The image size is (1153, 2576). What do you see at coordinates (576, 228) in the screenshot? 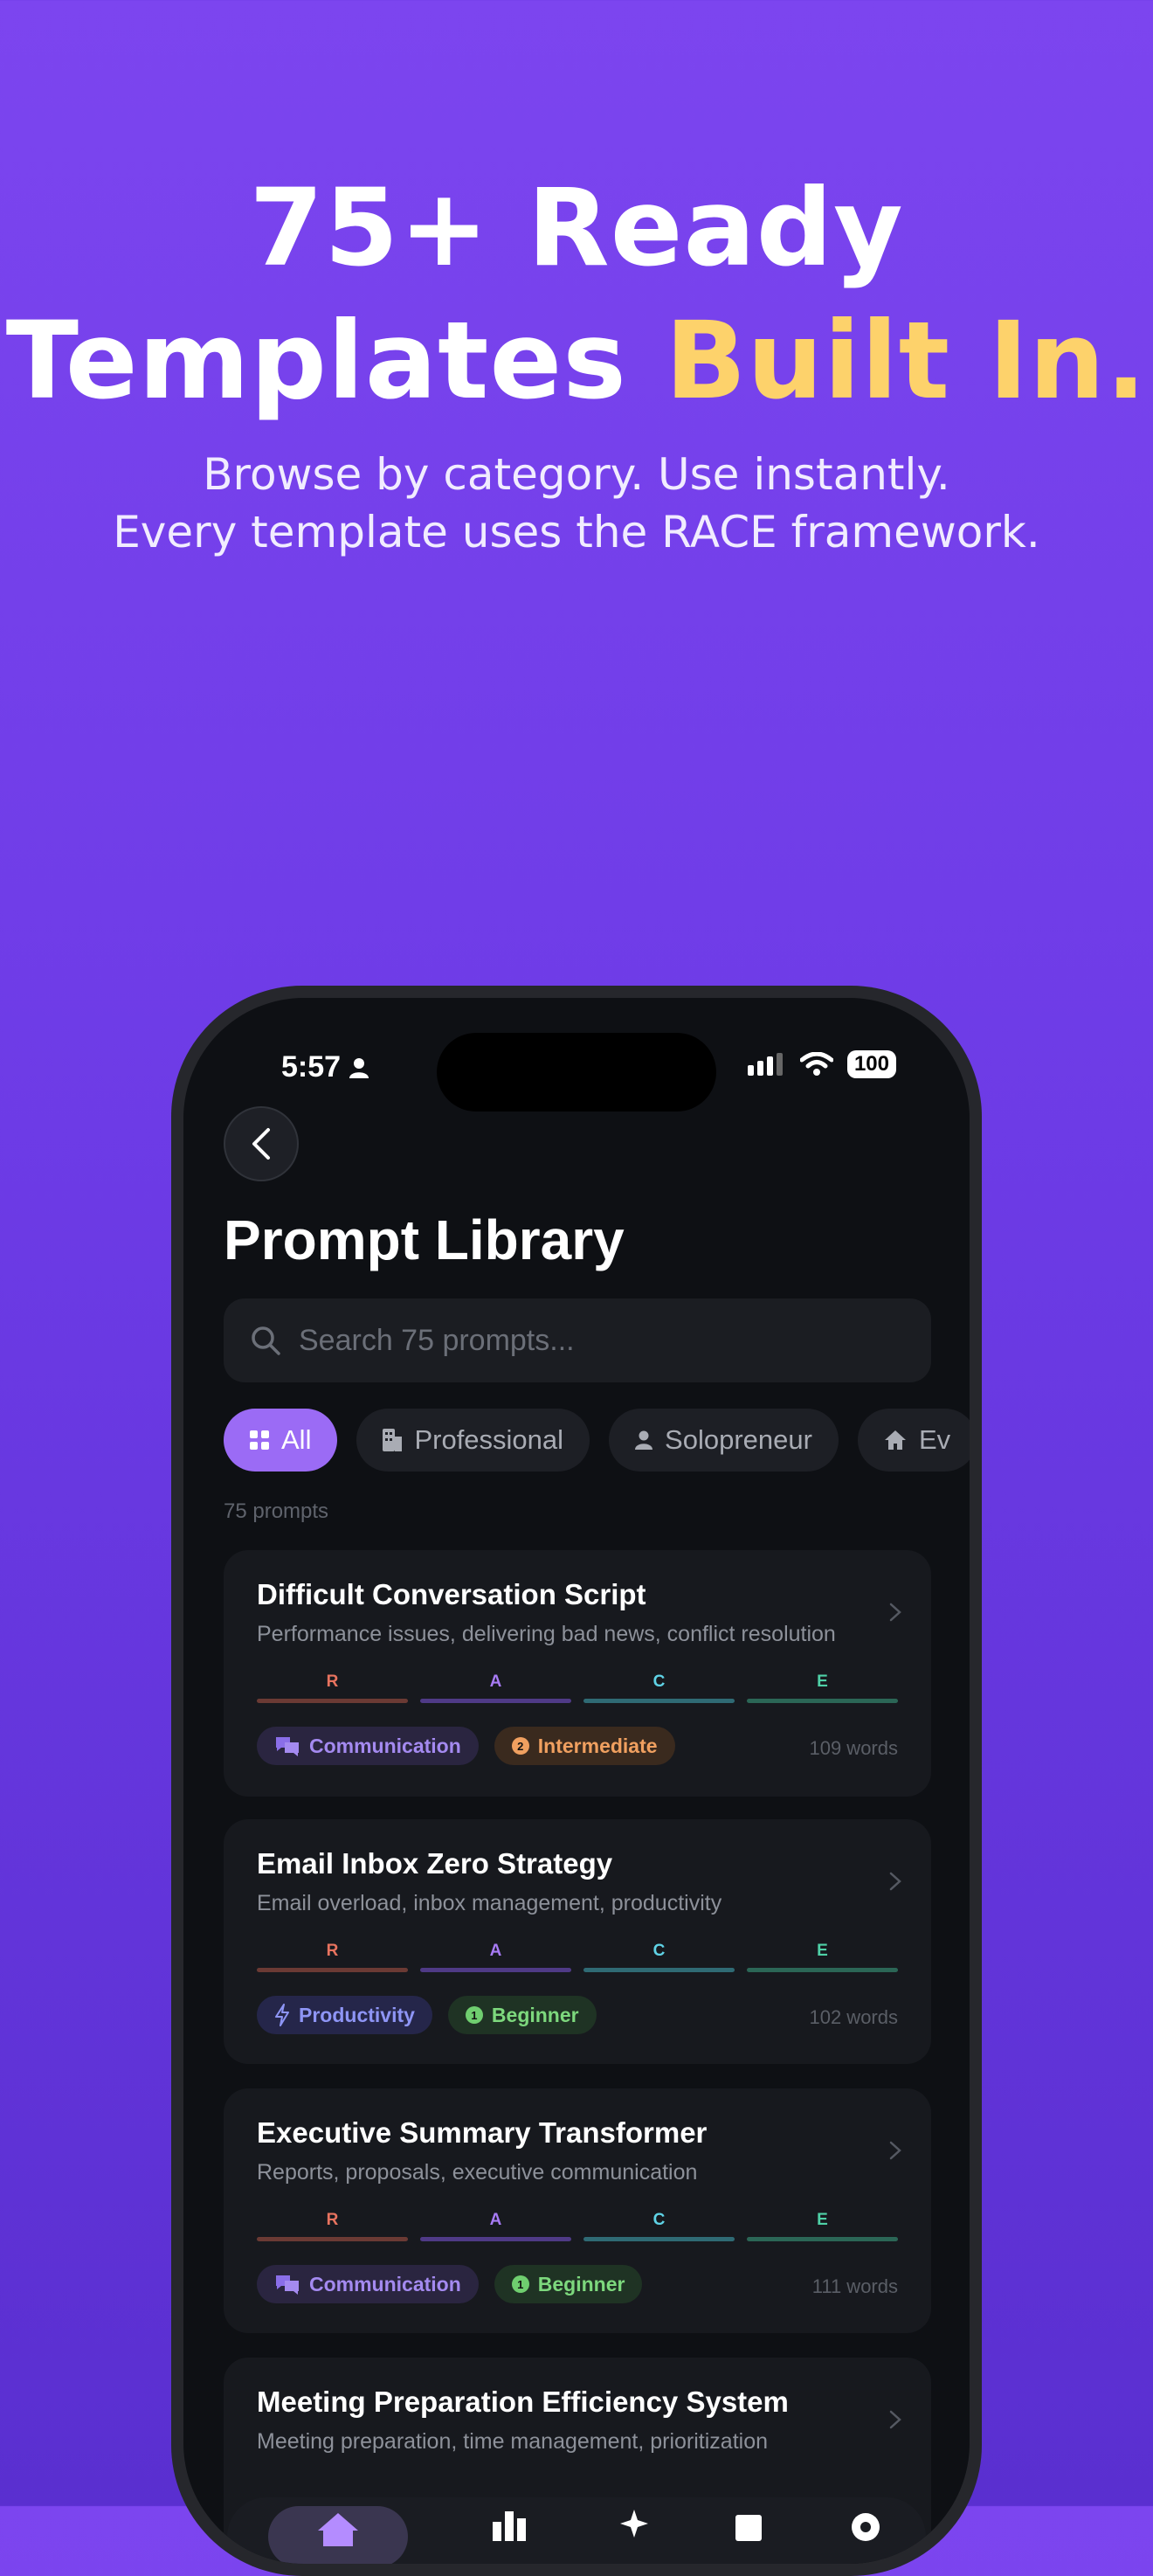
I see `headline-line-1: 75+ Ready` at bounding box center [576, 228].